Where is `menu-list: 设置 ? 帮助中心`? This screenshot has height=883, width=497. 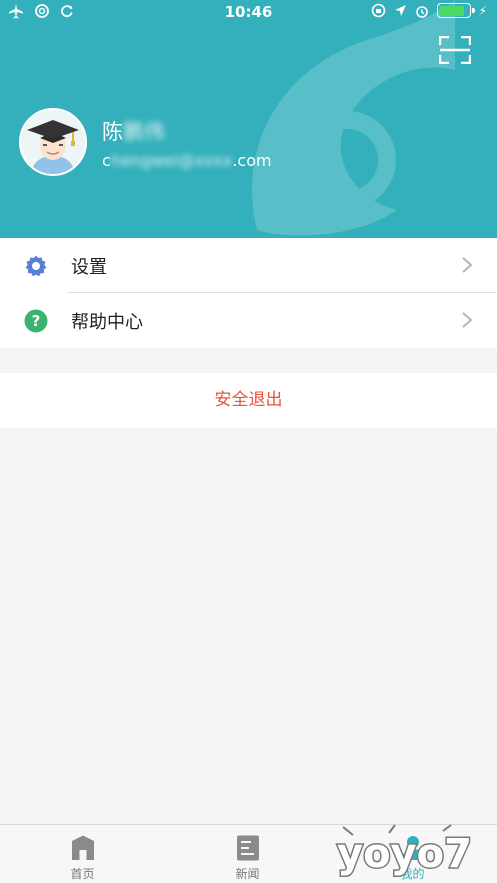 menu-list: 设置 ? 帮助中心 is located at coordinates (248, 293).